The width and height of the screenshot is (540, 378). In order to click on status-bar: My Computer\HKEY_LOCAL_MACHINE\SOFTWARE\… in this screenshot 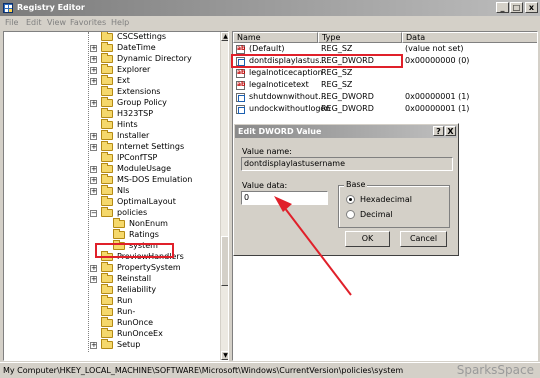, I will do `click(270, 370)`.